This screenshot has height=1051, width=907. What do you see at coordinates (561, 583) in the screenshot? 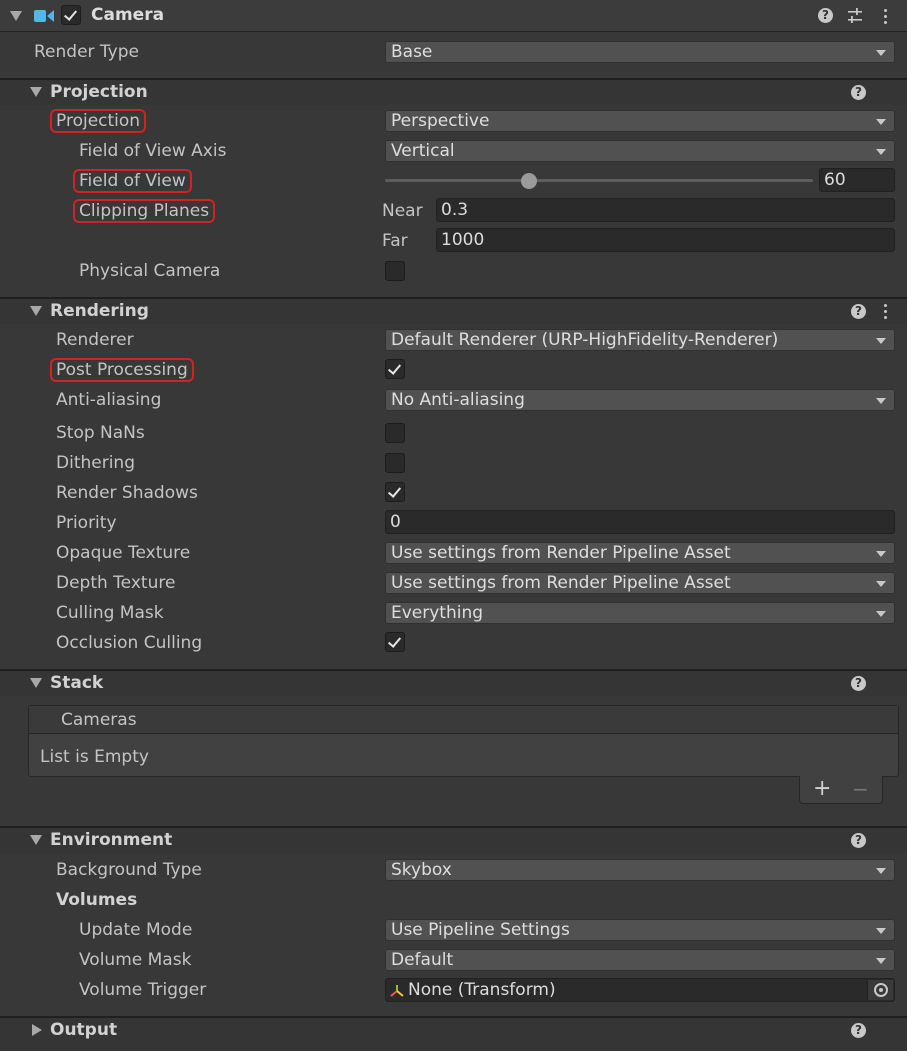
I see `depth-texture-value: Use settings from Render Pipeline Asset` at bounding box center [561, 583].